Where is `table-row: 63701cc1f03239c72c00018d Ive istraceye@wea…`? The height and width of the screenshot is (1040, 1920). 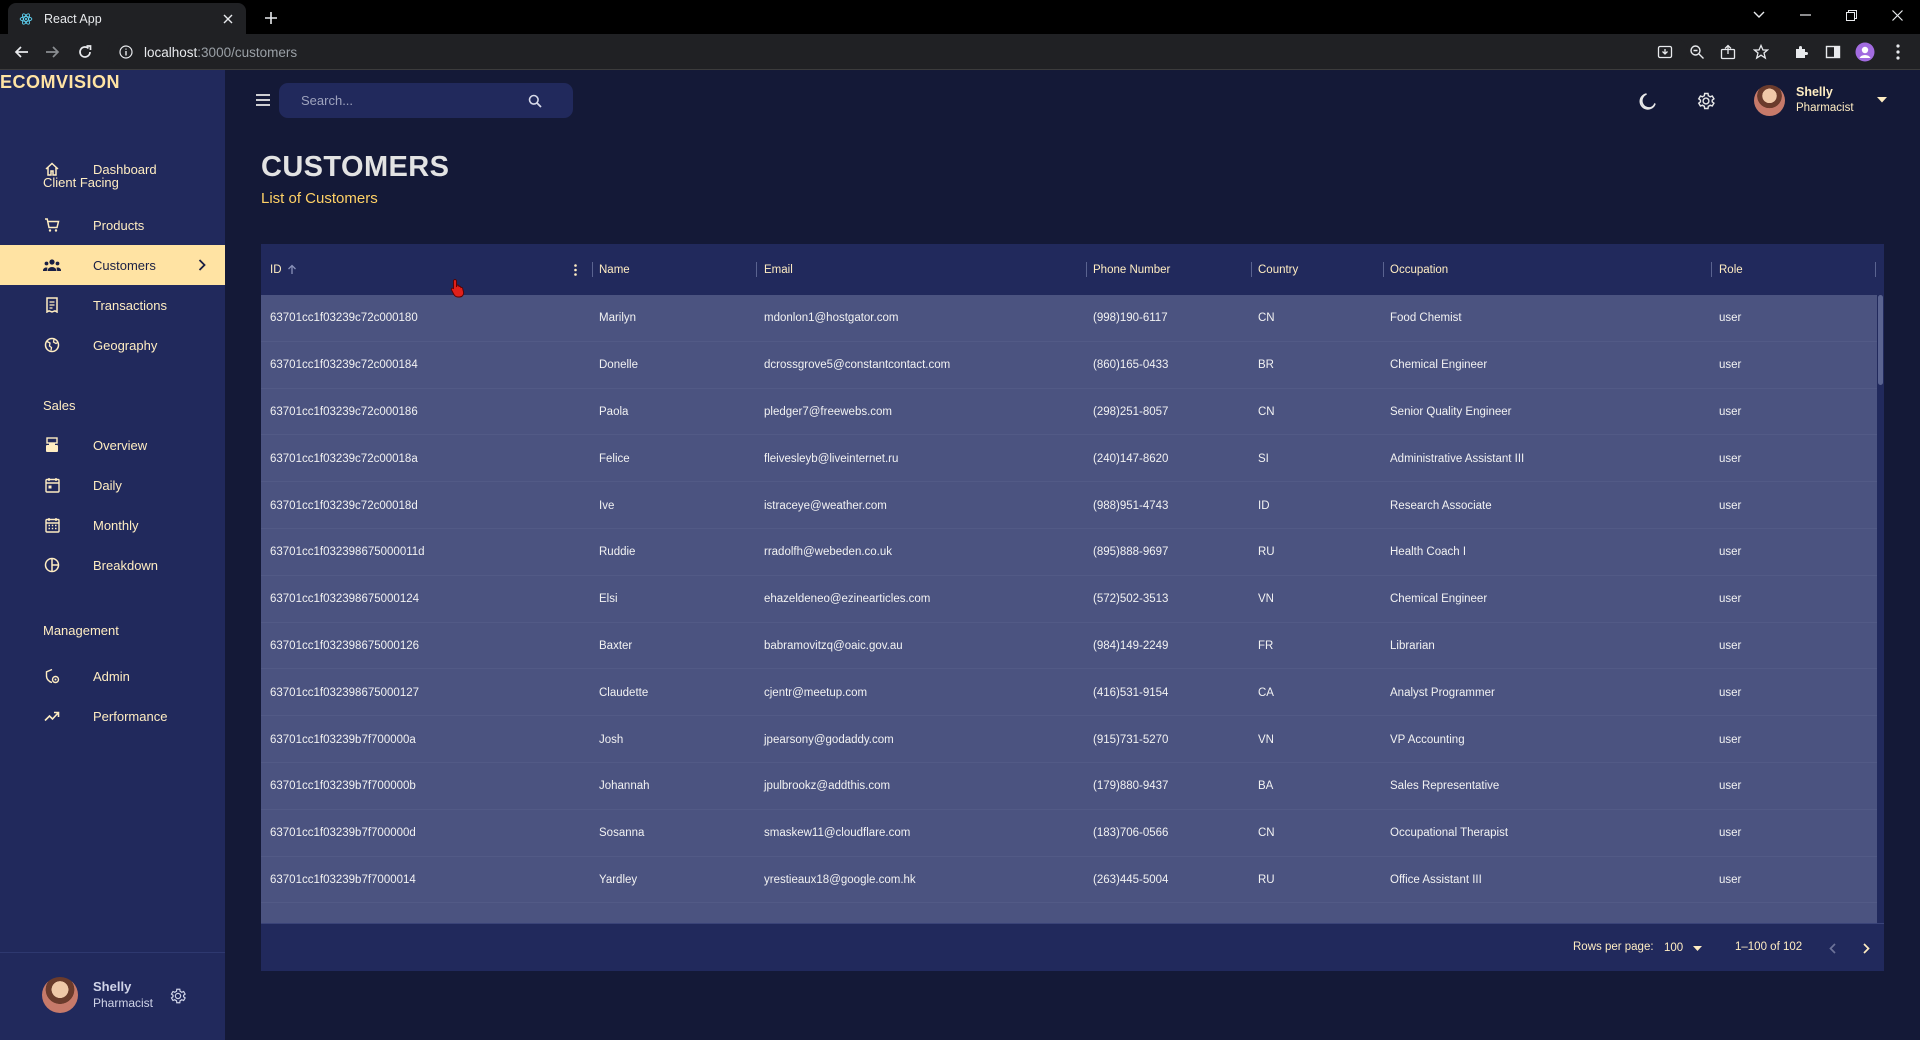
table-row: 63701cc1f03239c72c00018d Ive istraceye@wea… is located at coordinates (1069, 505).